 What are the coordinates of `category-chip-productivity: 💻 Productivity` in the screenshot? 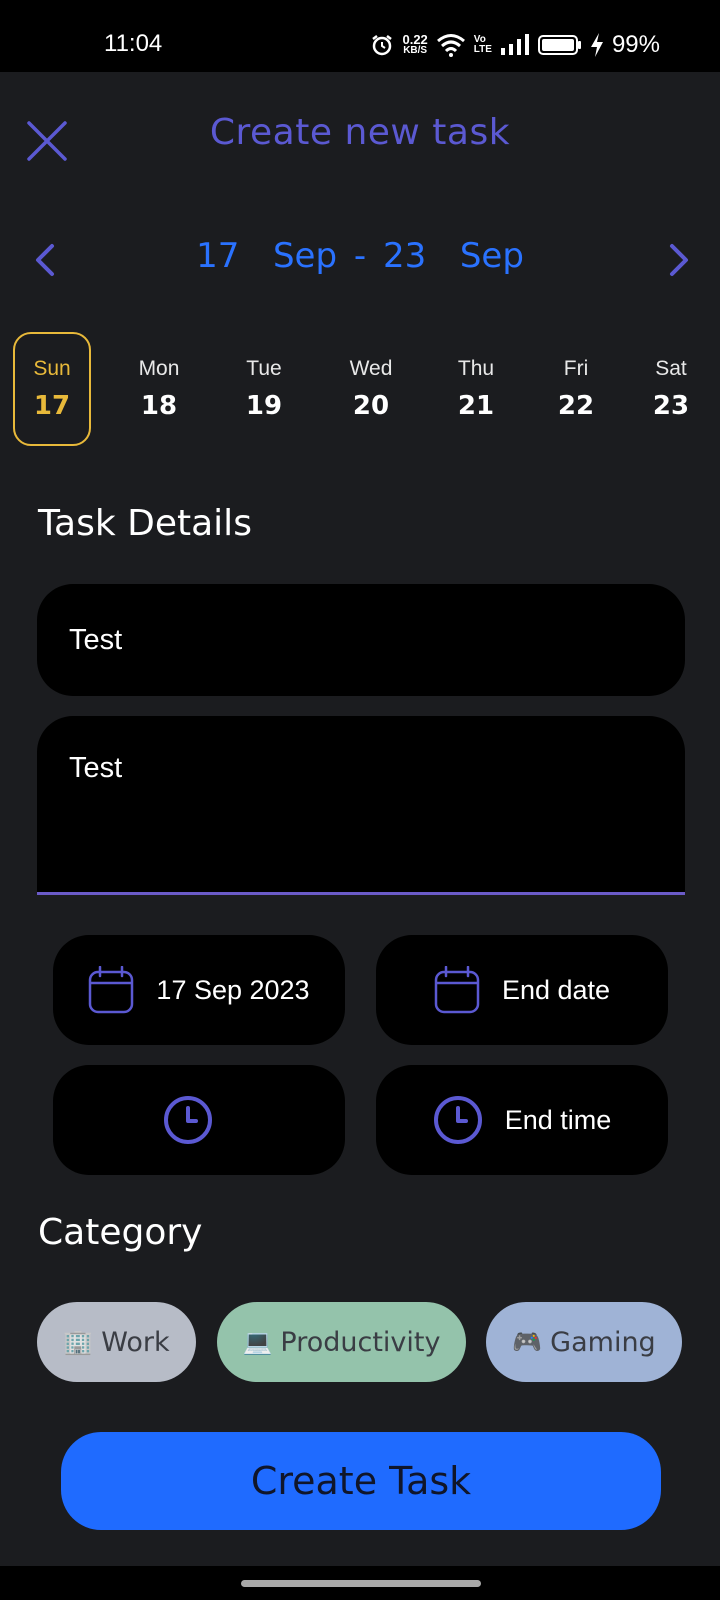 It's located at (341, 1342).